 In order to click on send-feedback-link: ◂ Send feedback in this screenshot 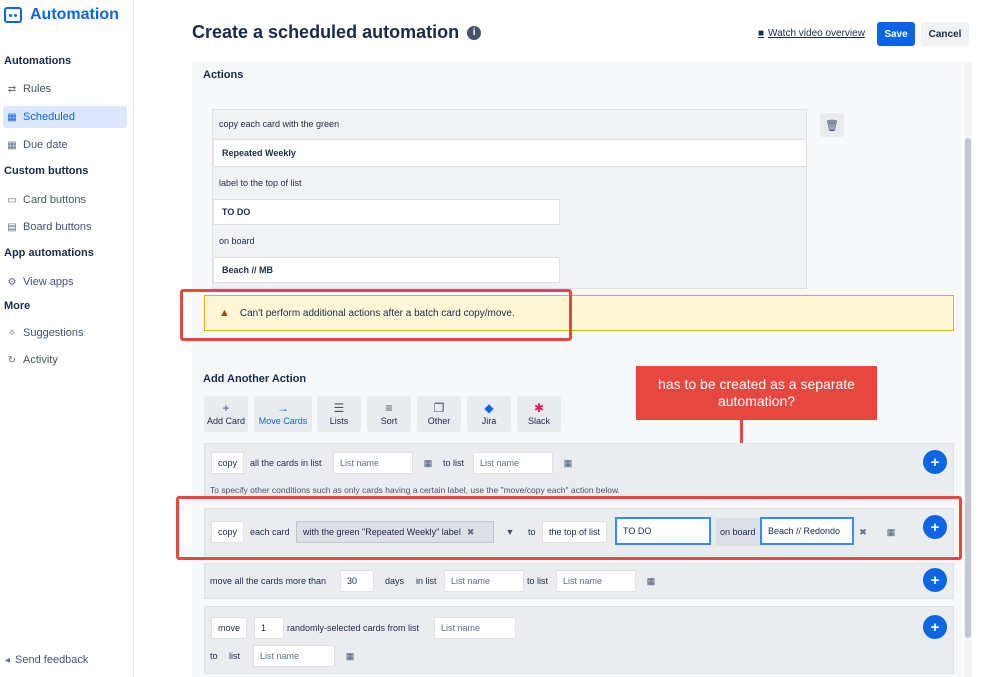, I will do `click(46, 660)`.